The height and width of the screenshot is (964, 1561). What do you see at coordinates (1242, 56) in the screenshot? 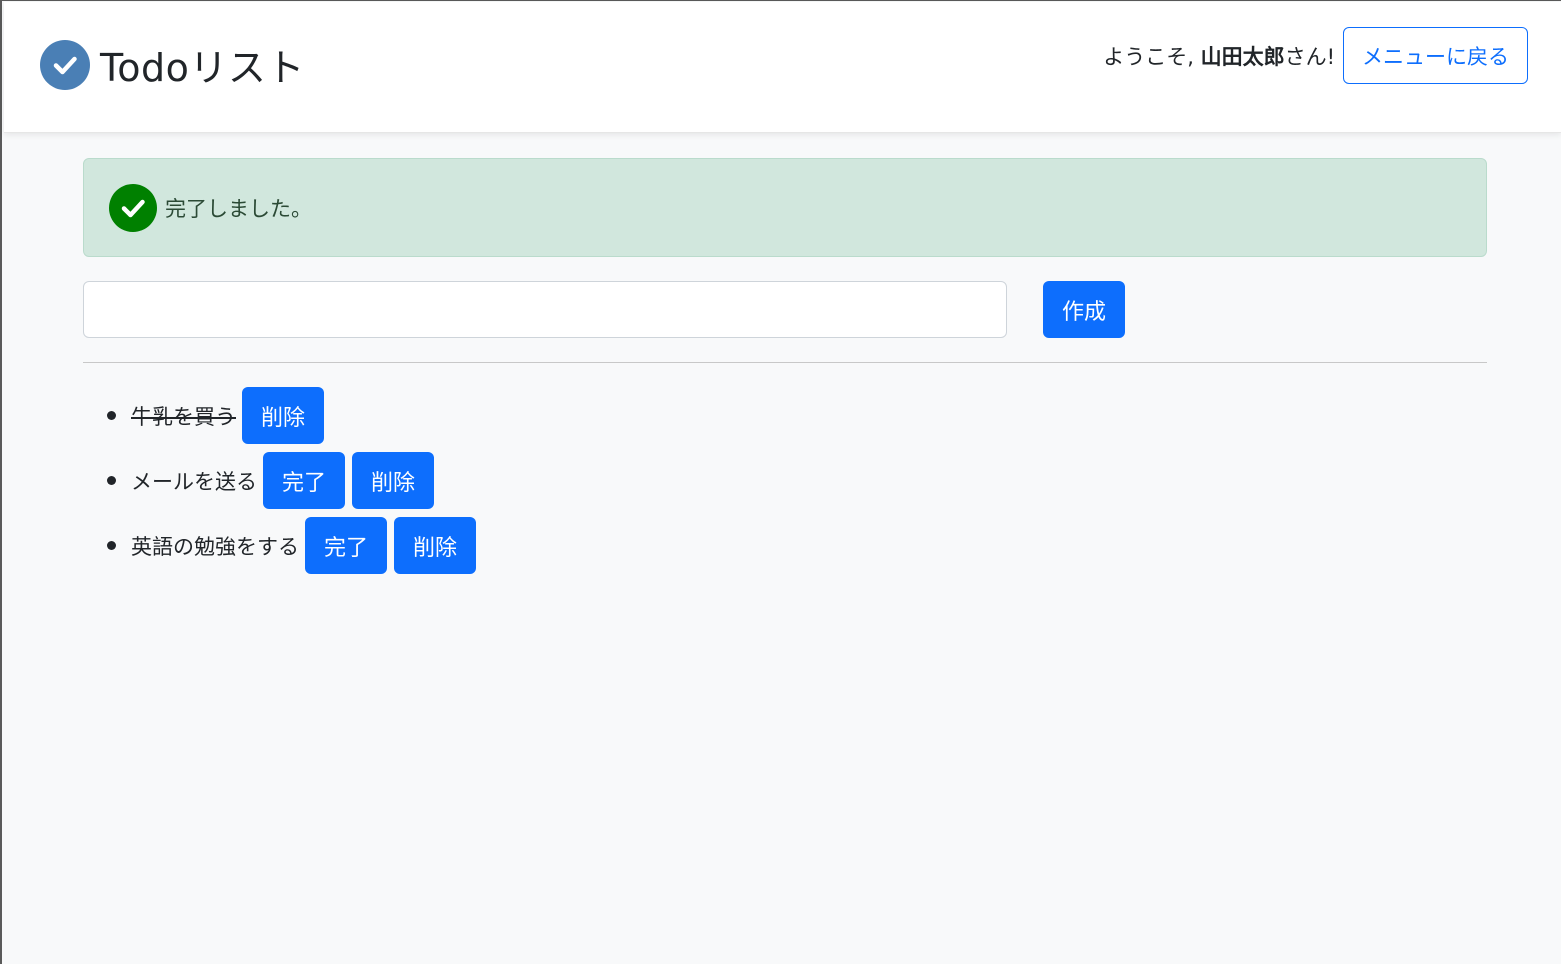
I see `user-name: 山田太郎` at bounding box center [1242, 56].